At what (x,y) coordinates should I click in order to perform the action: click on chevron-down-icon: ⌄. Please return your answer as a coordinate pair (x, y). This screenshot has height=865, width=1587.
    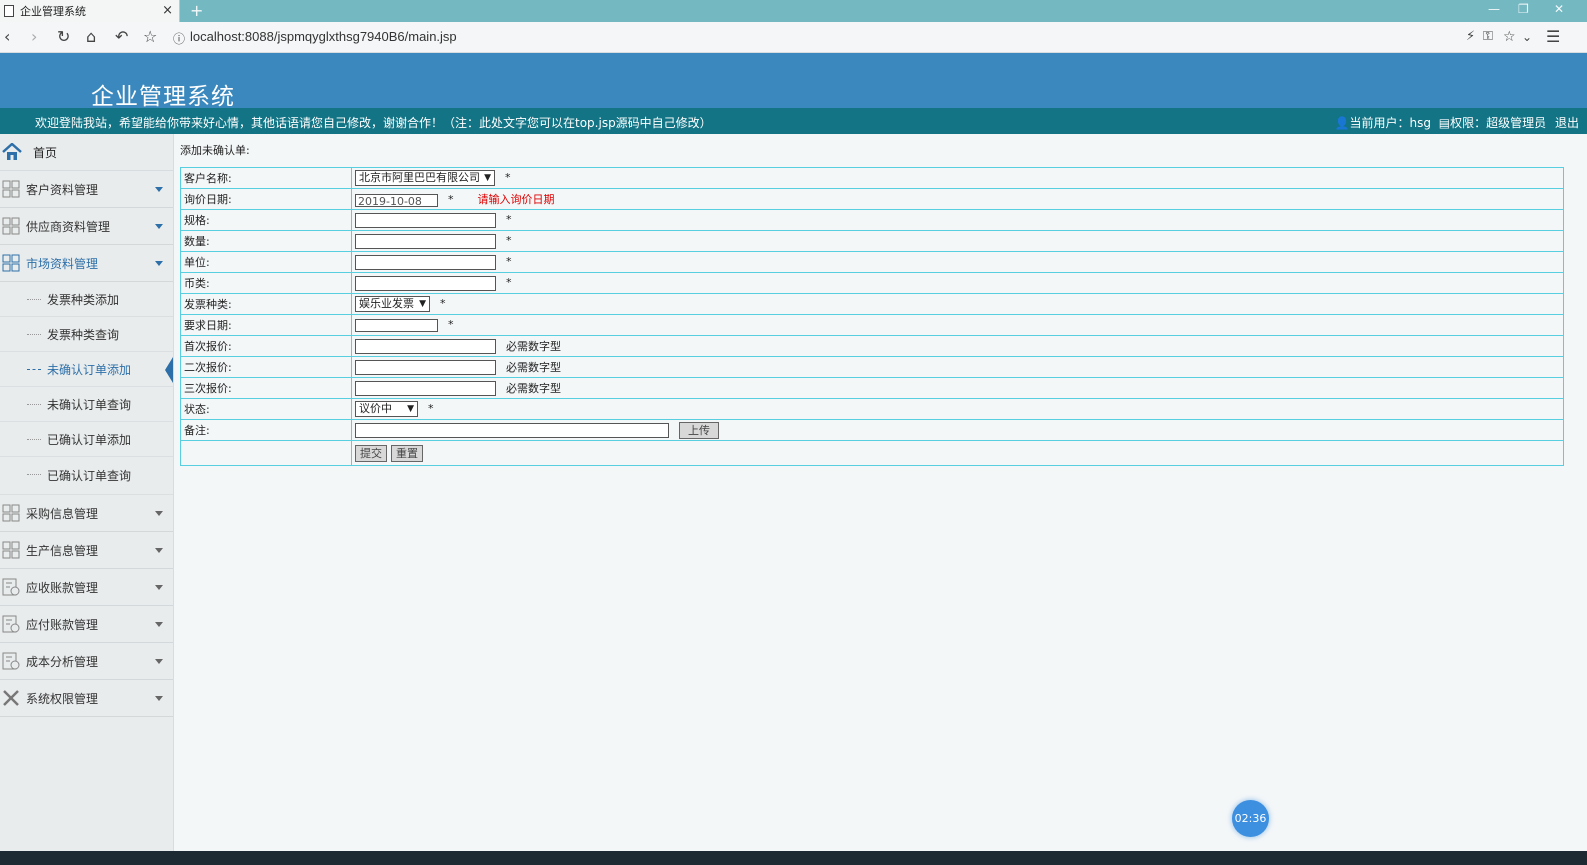
    Looking at the image, I should click on (1527, 37).